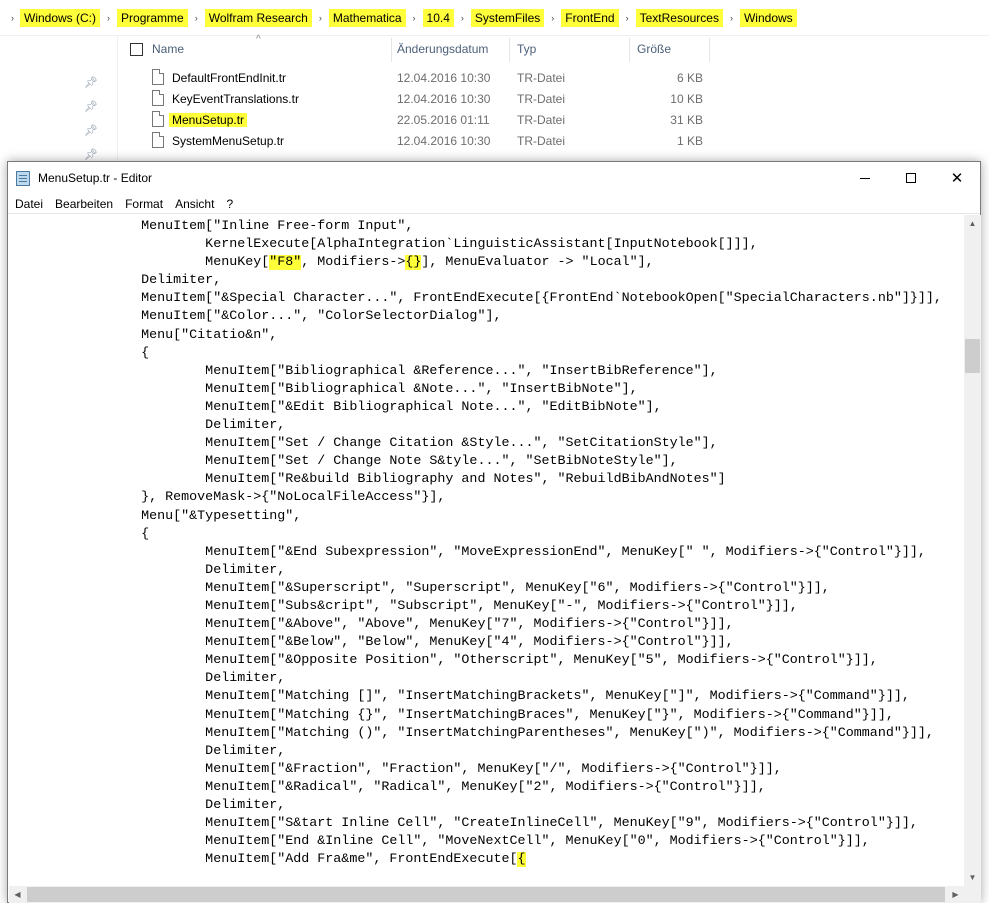 The image size is (989, 903). Describe the element at coordinates (213, 226) in the screenshot. I see `code-line: MenuItem["Inline Free-form Input",` at that location.